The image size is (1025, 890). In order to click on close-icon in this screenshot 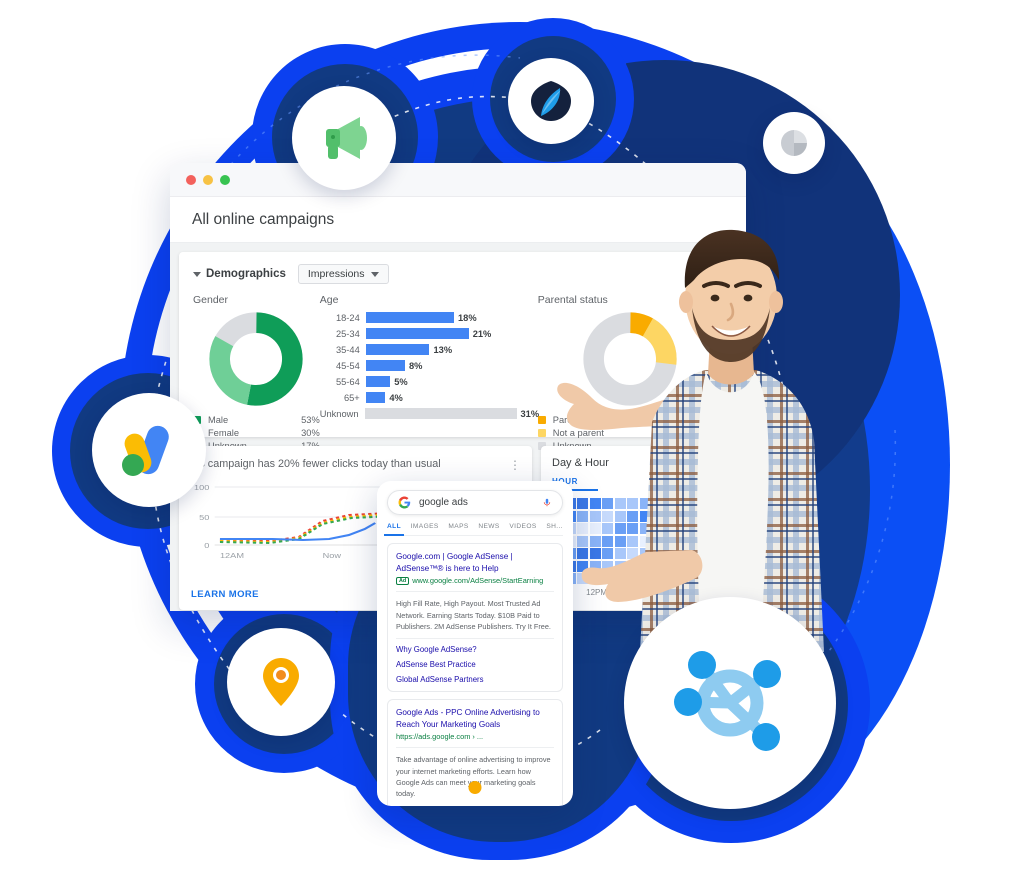, I will do `click(191, 179)`.